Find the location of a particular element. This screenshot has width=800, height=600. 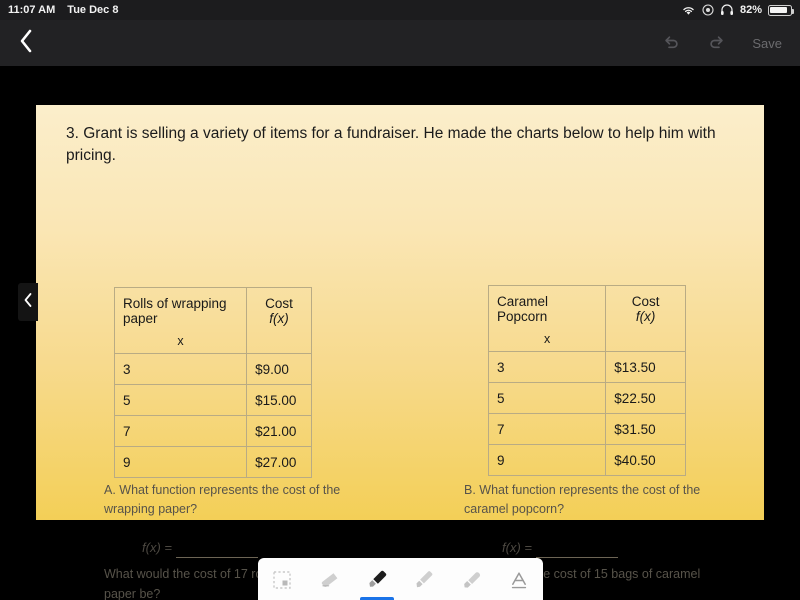

cell-cost: $22.50 is located at coordinates (645, 398).